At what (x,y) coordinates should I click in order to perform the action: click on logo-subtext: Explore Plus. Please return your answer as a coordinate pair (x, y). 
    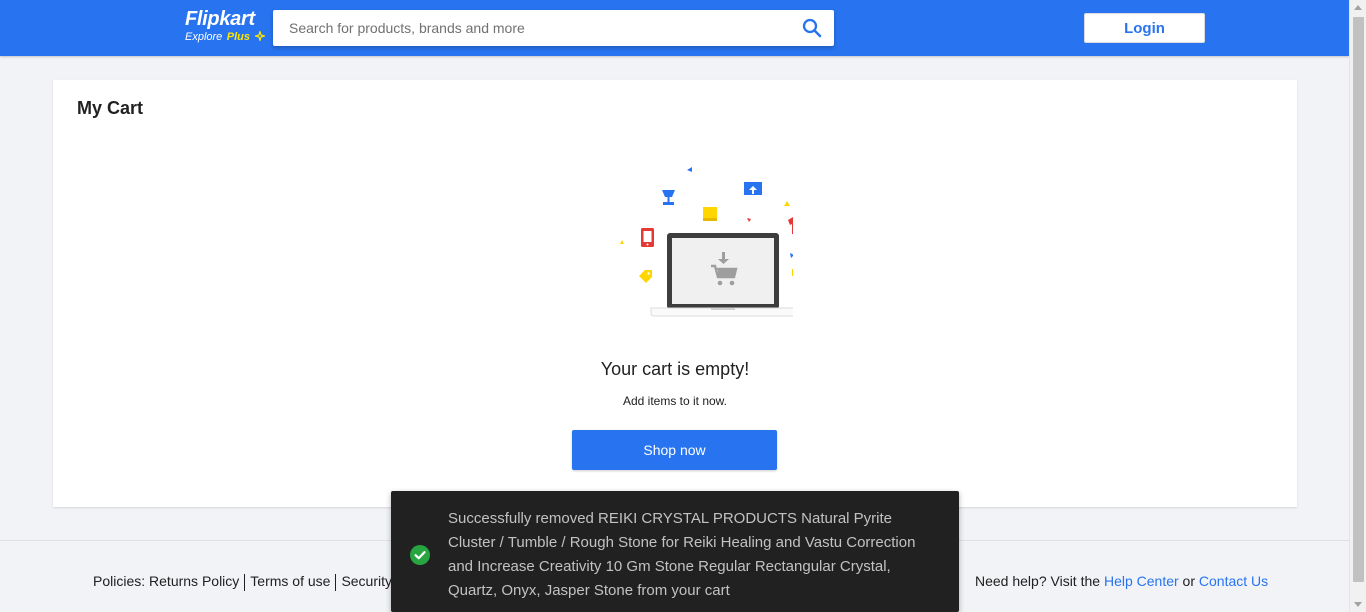
    Looking at the image, I should click on (225, 36).